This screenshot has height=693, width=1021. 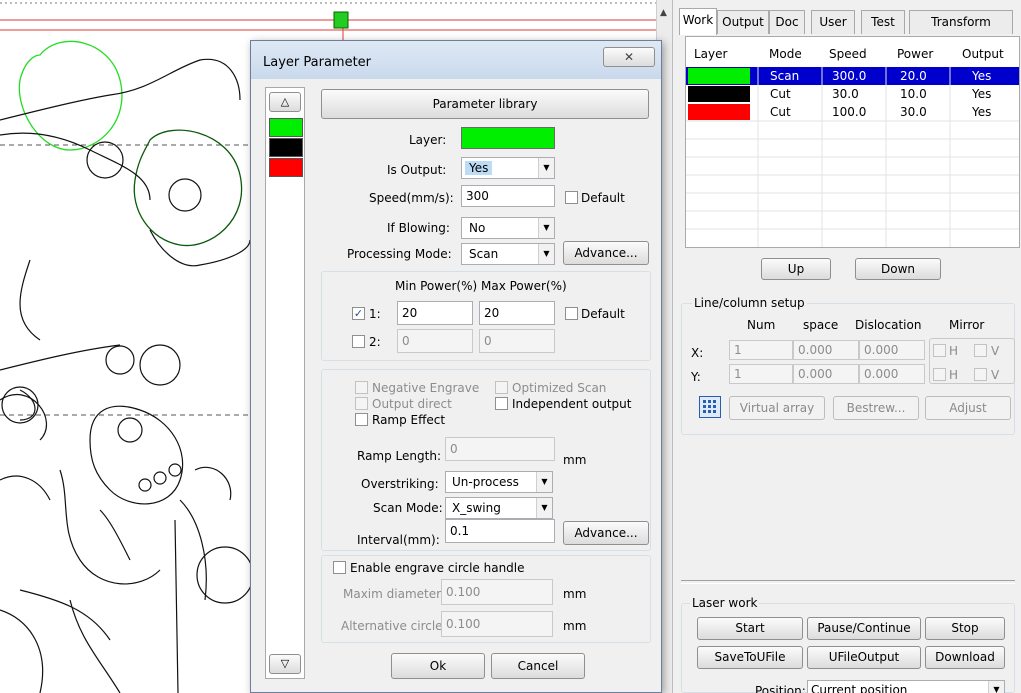 What do you see at coordinates (571, 313) in the screenshot?
I see `power-default-checkbox` at bounding box center [571, 313].